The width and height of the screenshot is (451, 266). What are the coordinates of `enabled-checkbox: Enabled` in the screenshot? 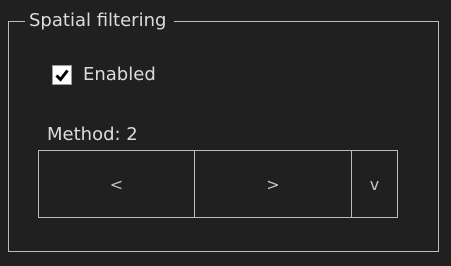 It's located at (104, 75).